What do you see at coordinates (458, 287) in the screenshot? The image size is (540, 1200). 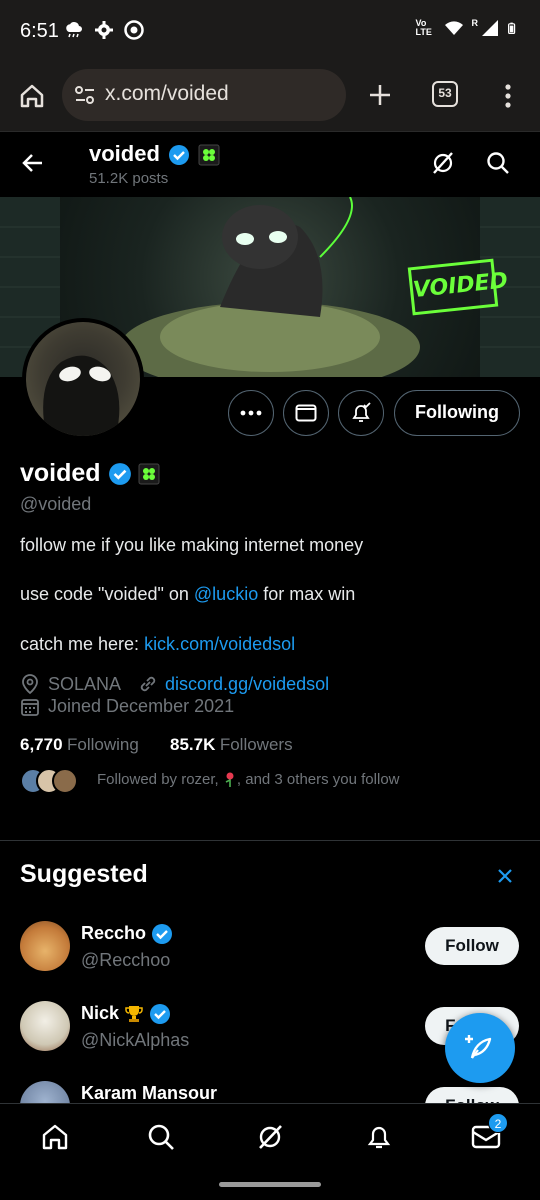 I see `banner-logo: VOIDED` at bounding box center [458, 287].